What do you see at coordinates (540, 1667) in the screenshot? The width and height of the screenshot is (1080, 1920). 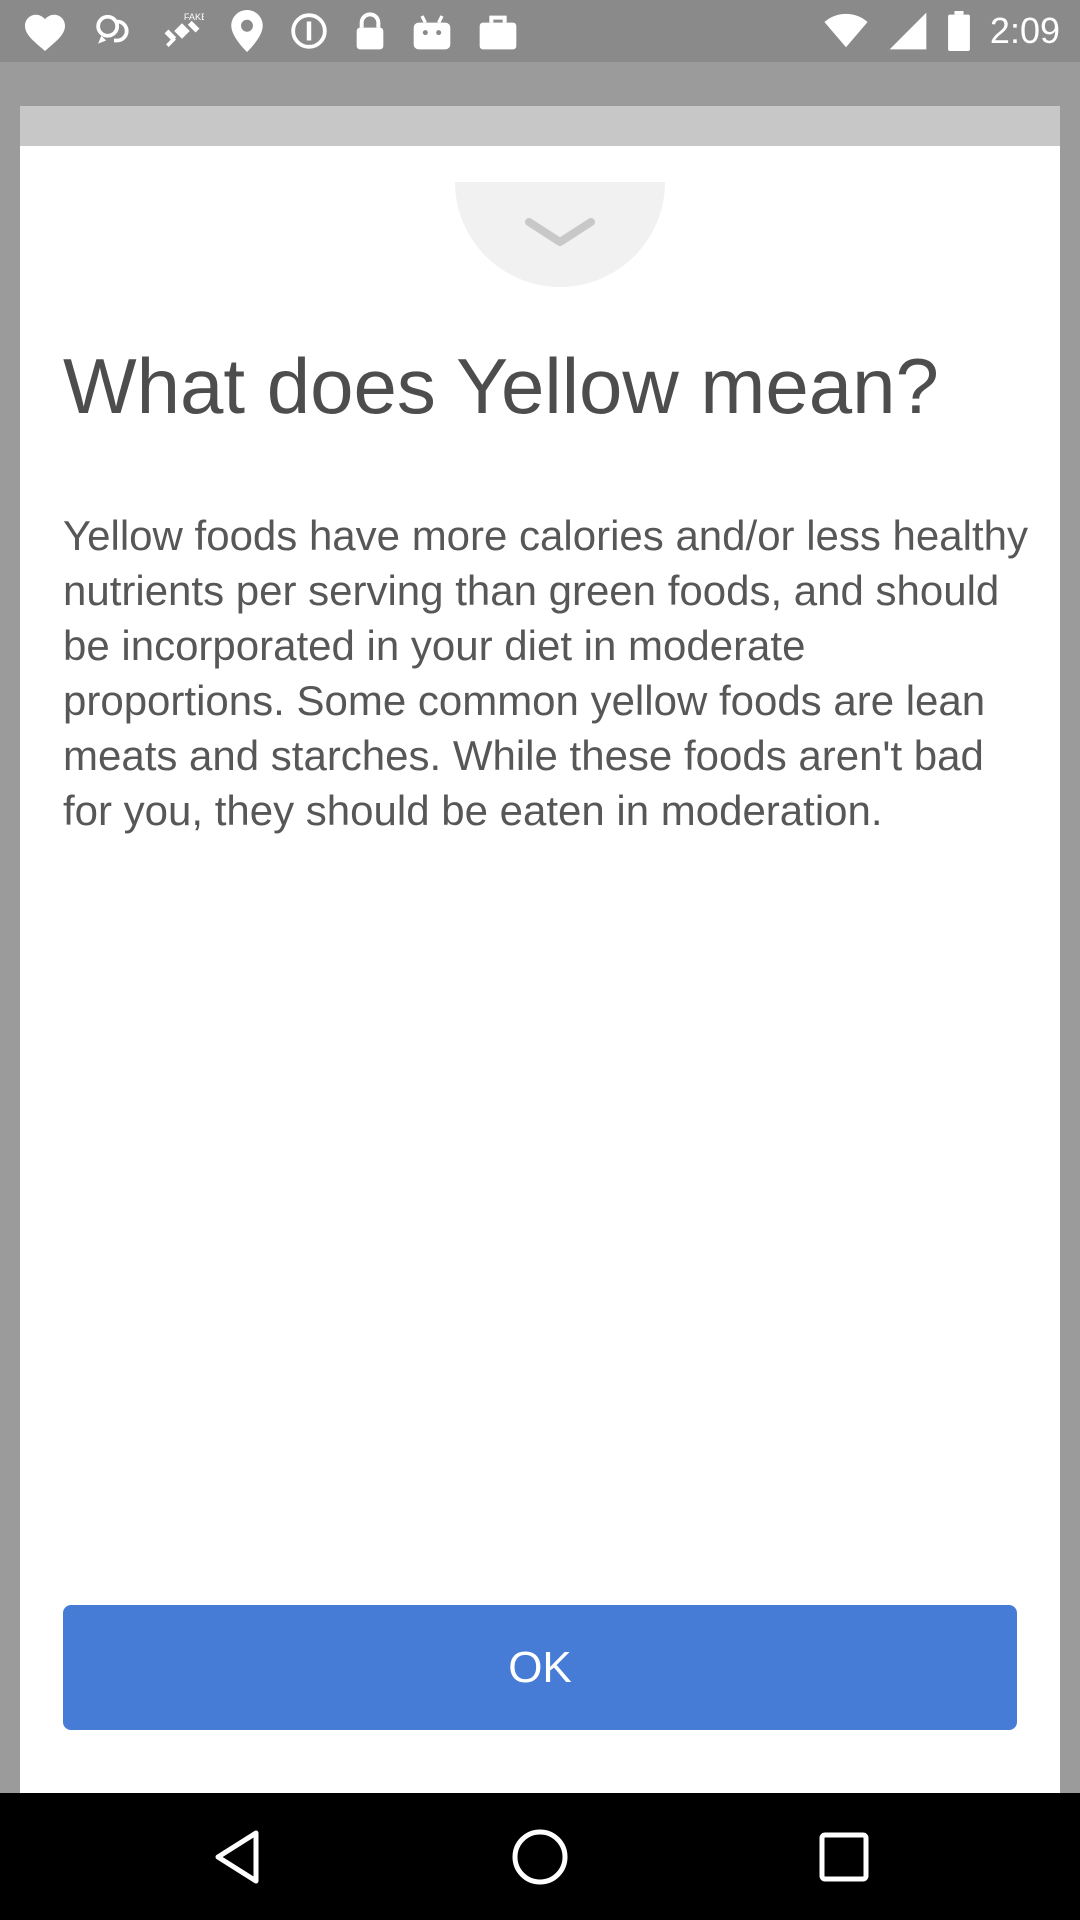 I see `ok-button: OK` at bounding box center [540, 1667].